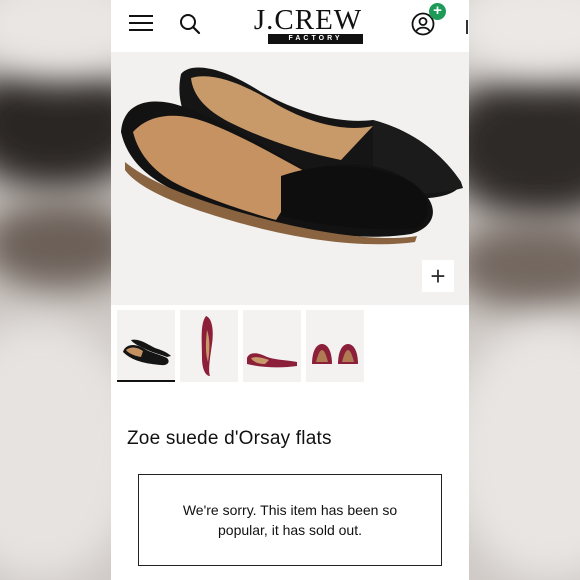  Describe the element at coordinates (272, 346) in the screenshot. I see `thumbnail-burgundy-profile` at that location.